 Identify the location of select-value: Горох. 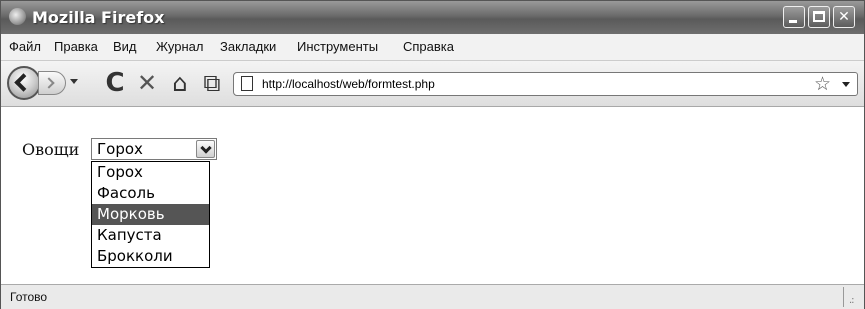
(120, 149).